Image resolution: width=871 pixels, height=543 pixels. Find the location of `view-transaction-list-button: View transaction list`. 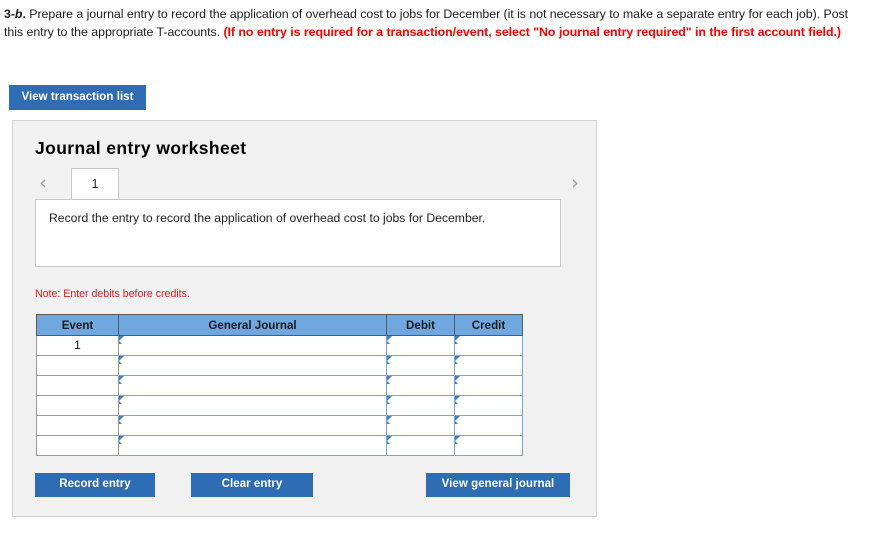

view-transaction-list-button: View transaction list is located at coordinates (77, 97).